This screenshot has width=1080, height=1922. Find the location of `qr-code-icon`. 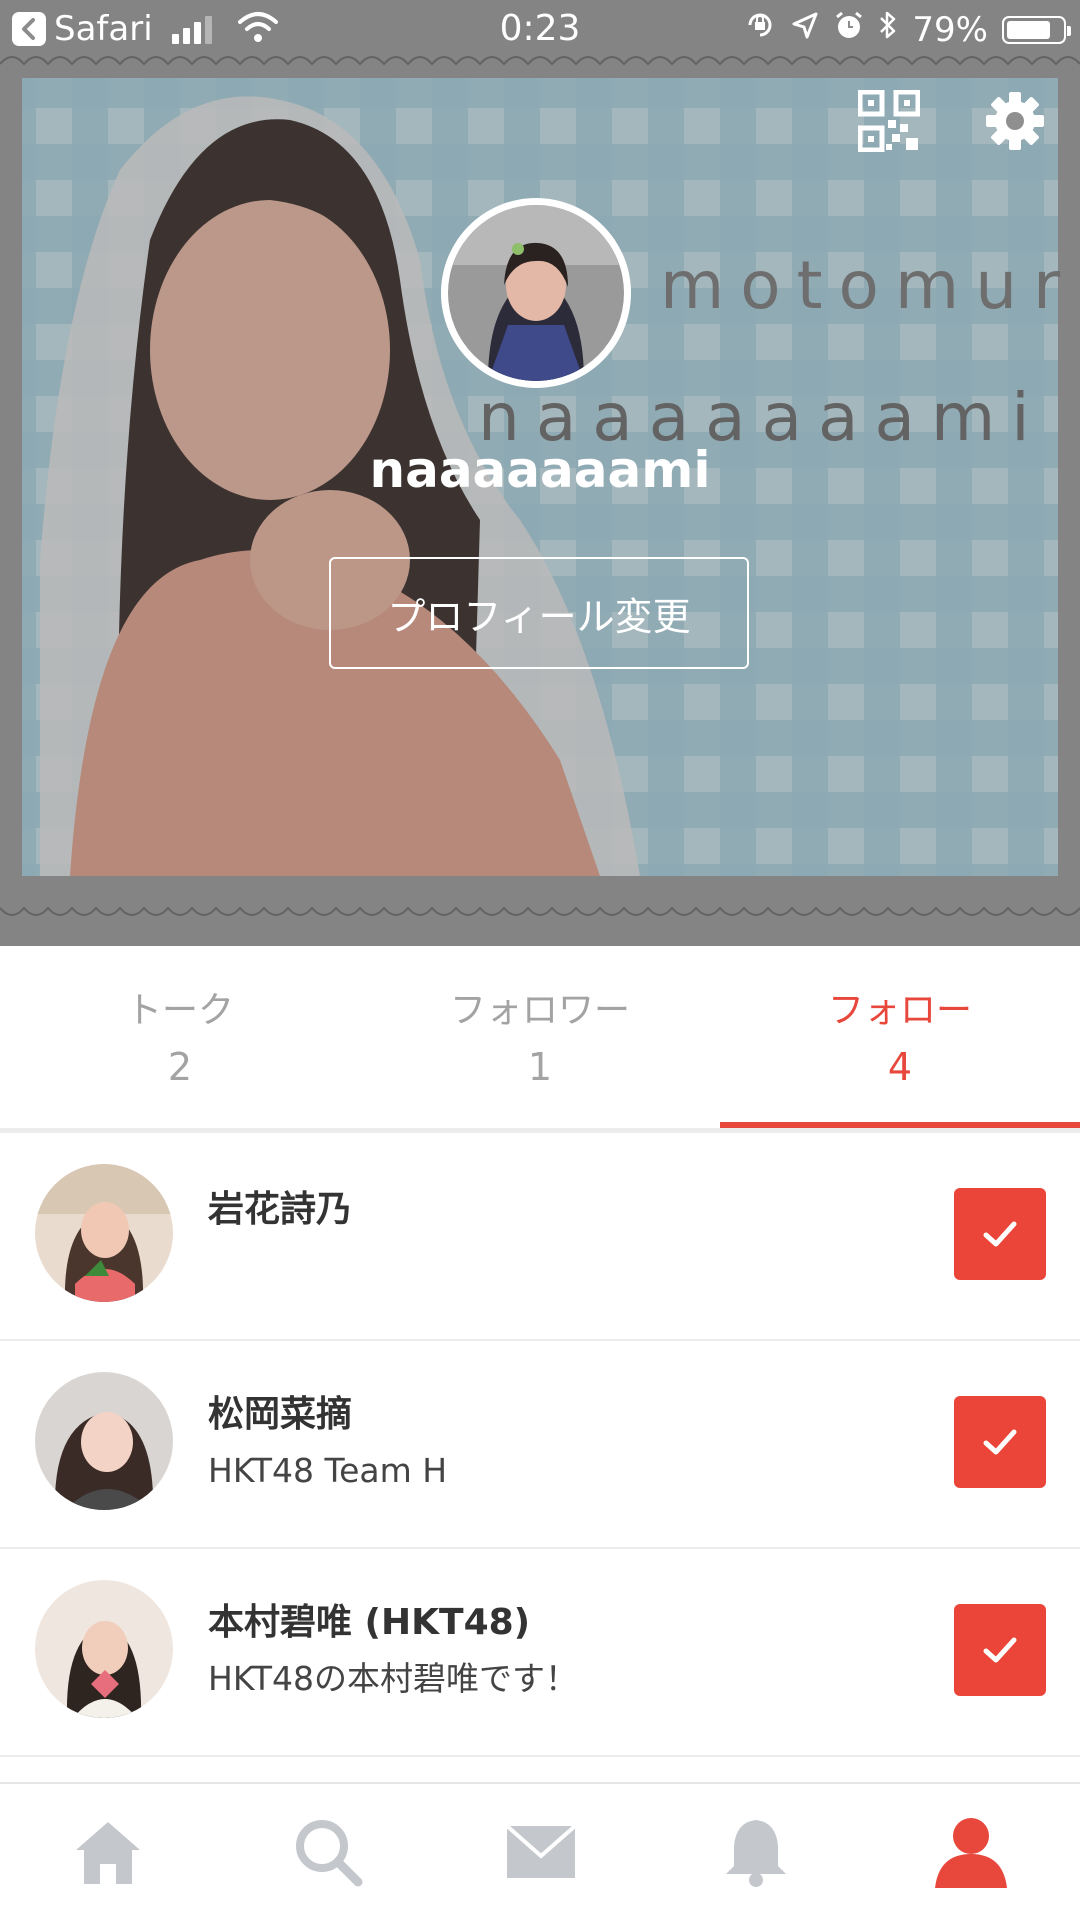

qr-code-icon is located at coordinates (889, 121).